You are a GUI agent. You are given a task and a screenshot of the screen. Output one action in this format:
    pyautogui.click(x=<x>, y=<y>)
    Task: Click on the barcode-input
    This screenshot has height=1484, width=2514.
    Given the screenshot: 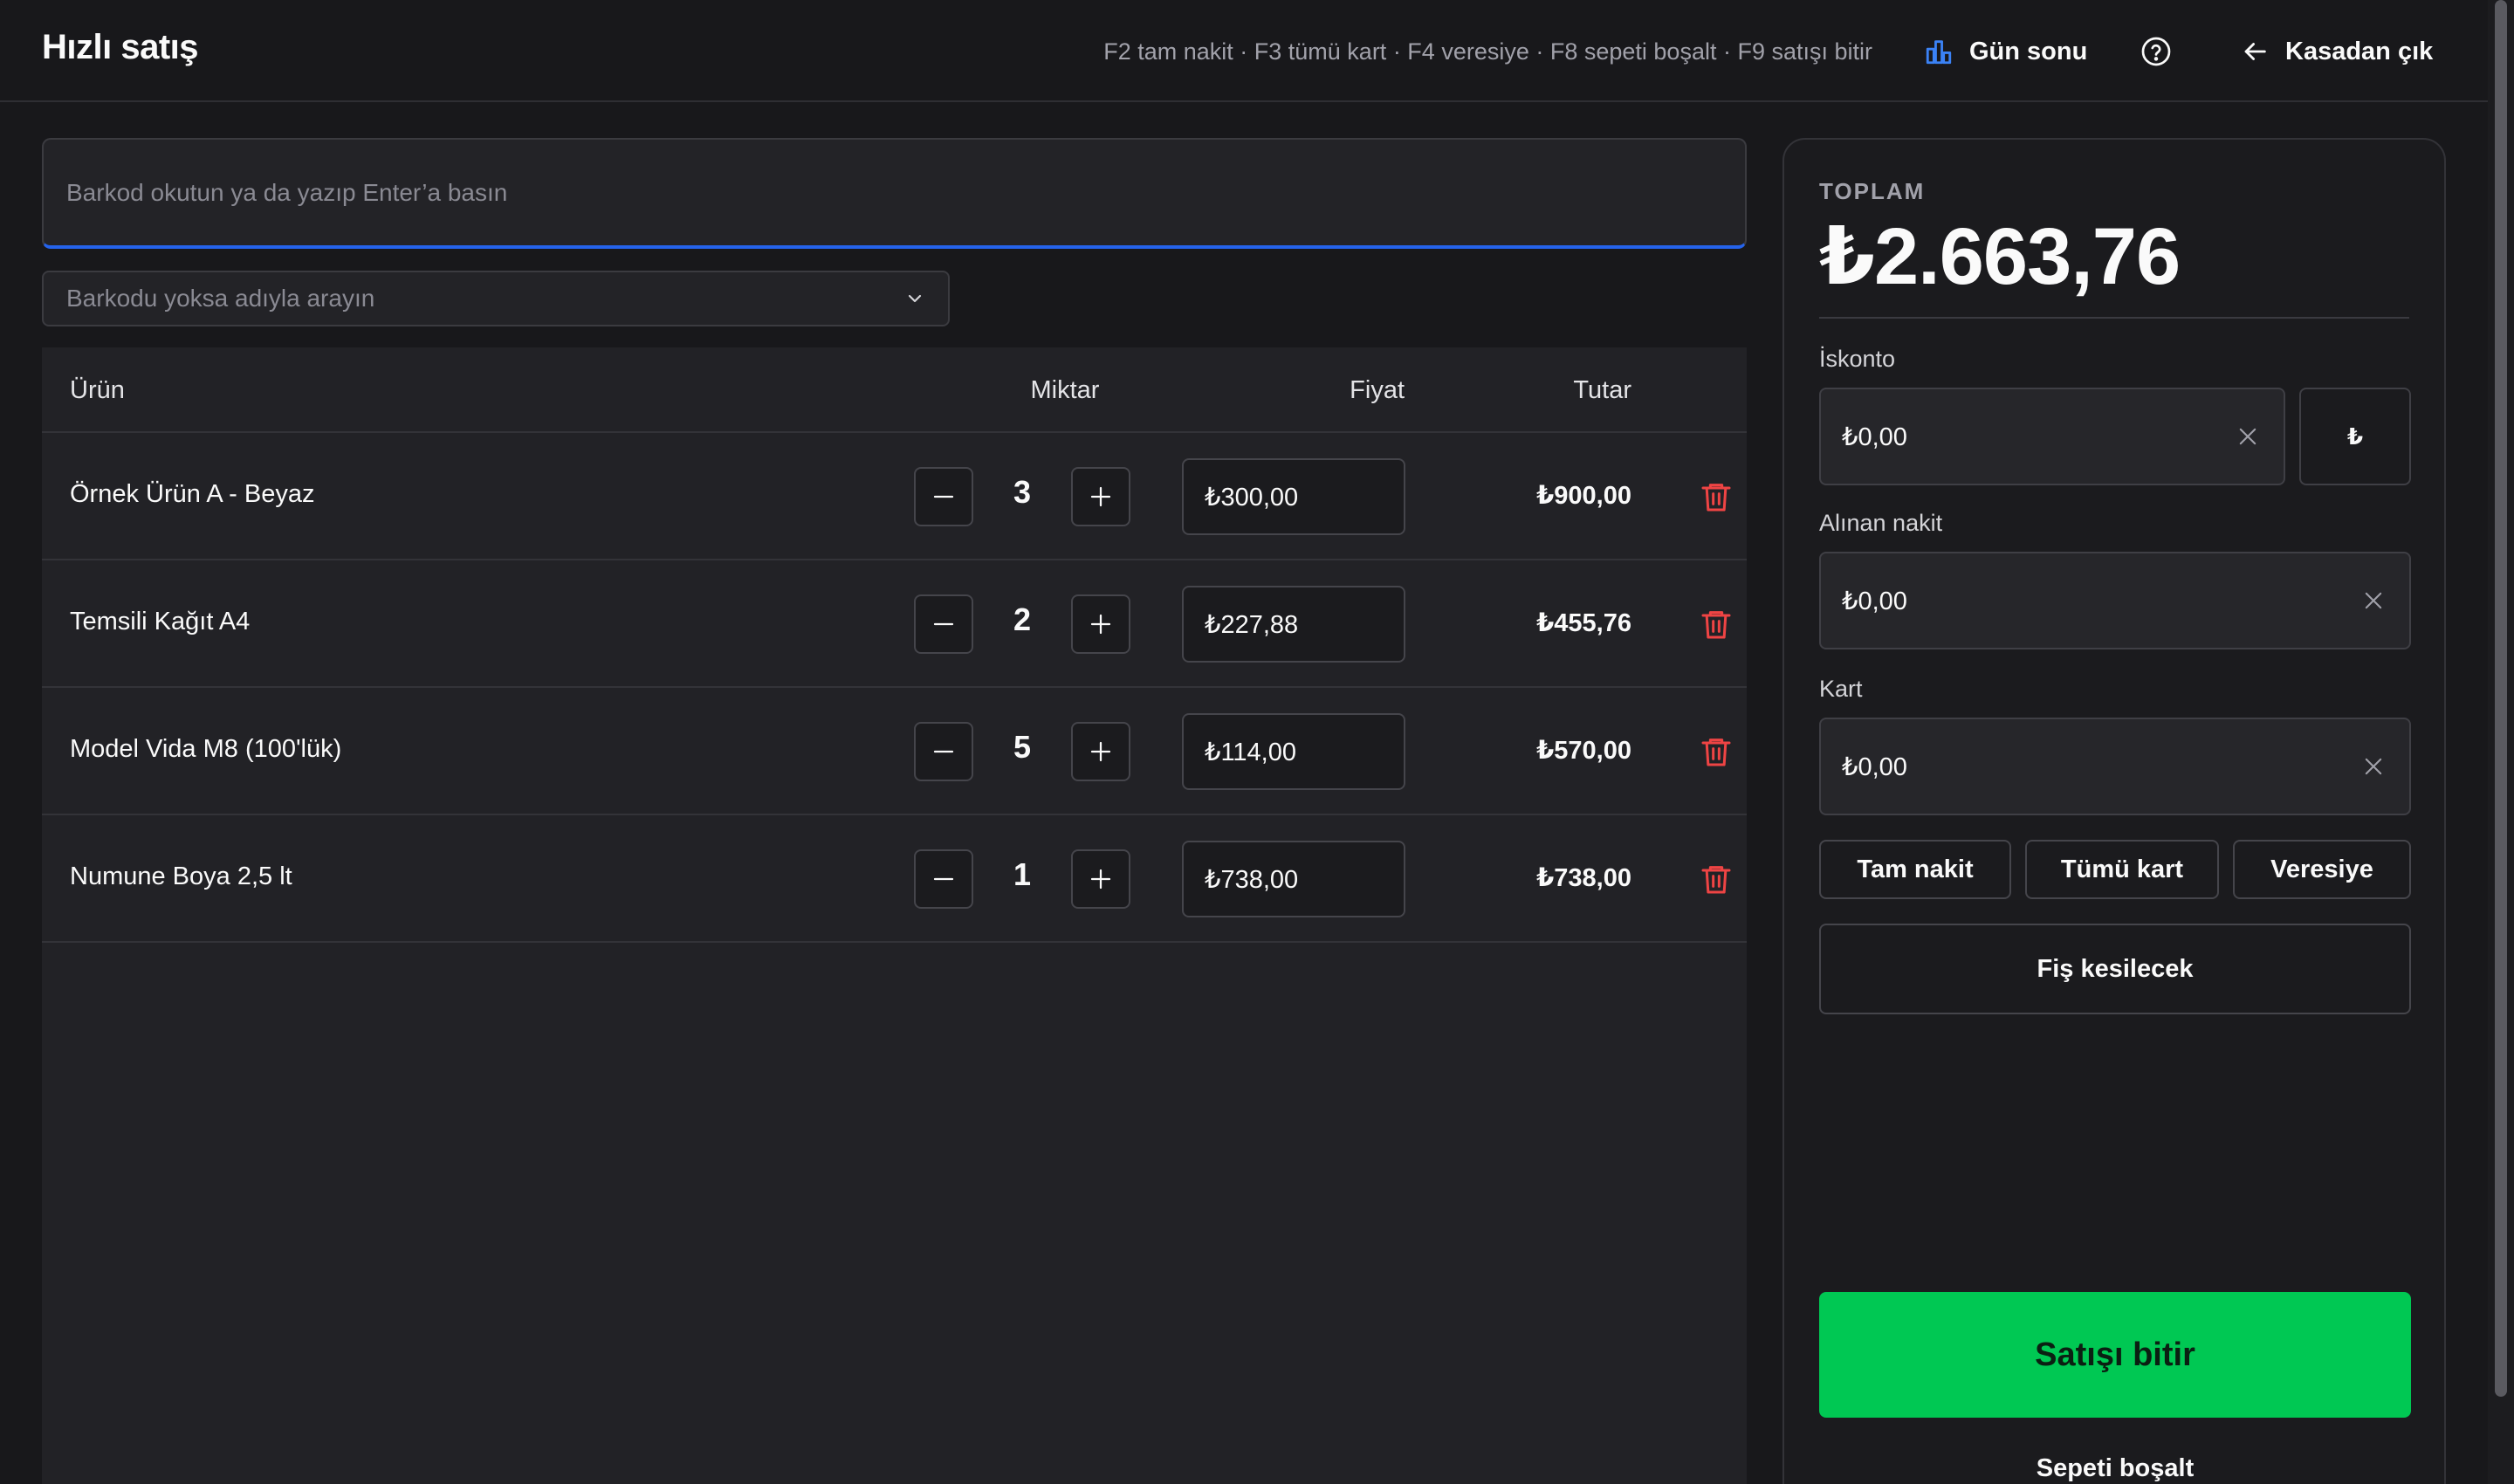 What is the action you would take?
    pyautogui.click(x=894, y=192)
    